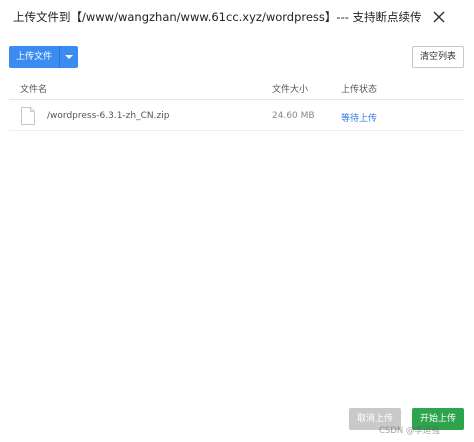 The image size is (474, 442). What do you see at coordinates (409, 431) in the screenshot?
I see `watermark: CSDN @李运强` at bounding box center [409, 431].